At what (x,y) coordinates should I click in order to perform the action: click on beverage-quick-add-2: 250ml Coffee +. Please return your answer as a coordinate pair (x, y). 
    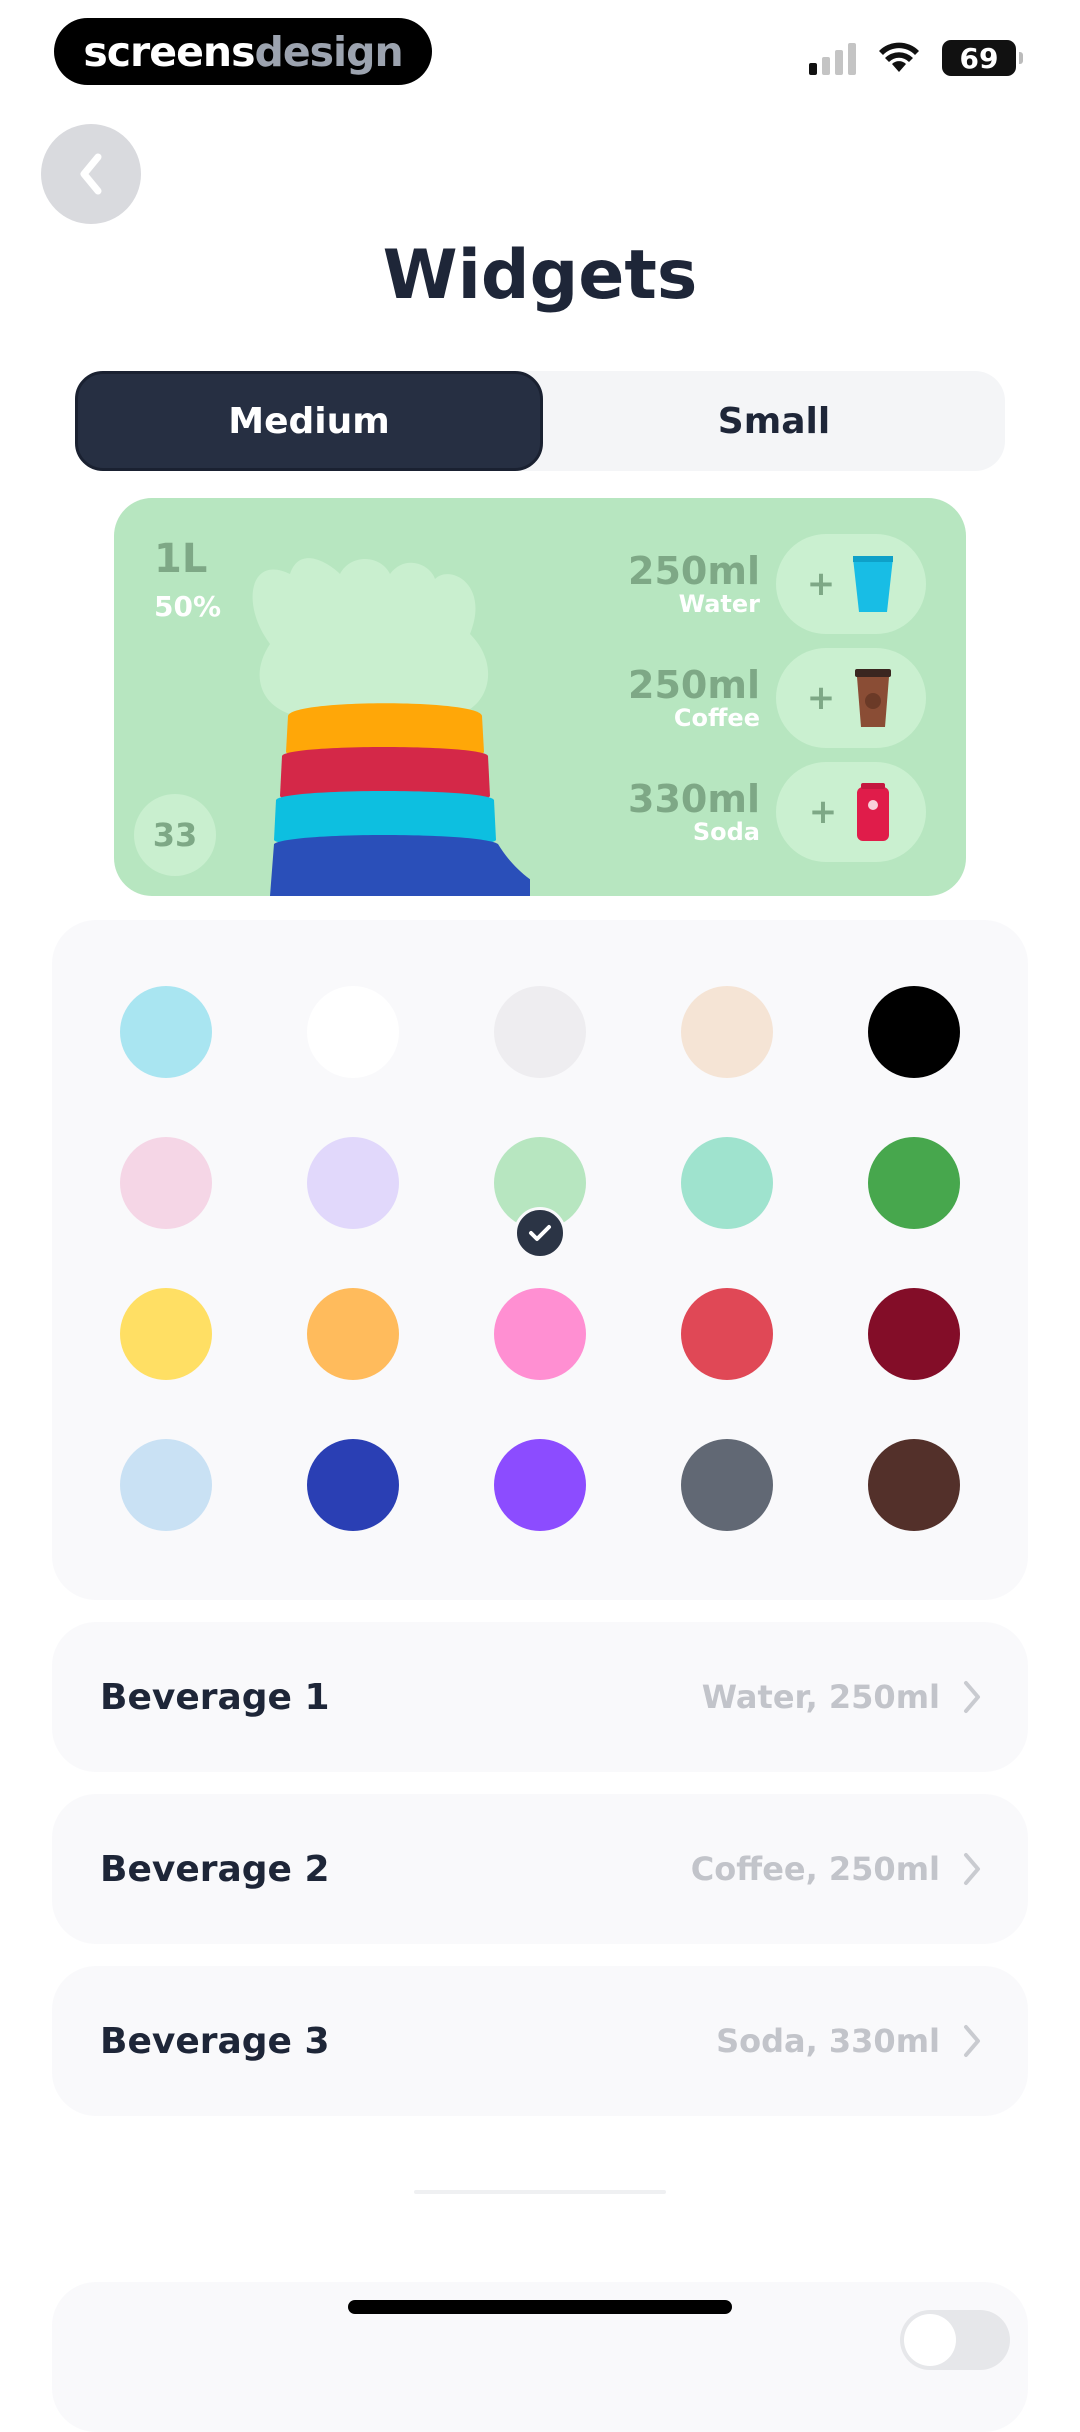
    Looking at the image, I should click on (777, 698).